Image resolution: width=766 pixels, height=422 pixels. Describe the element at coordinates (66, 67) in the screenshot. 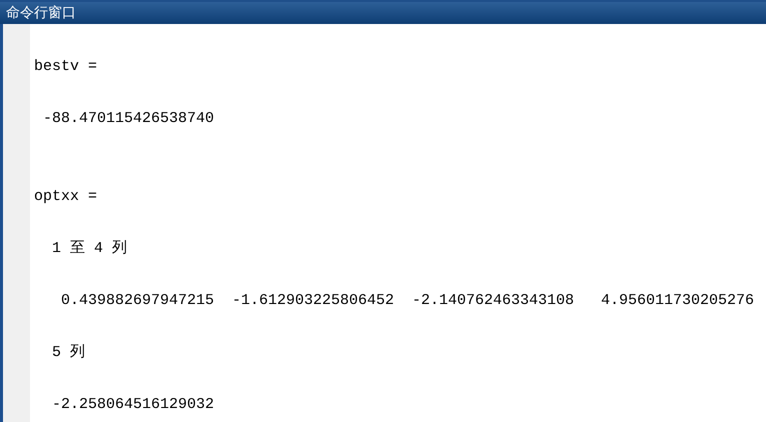

I see `variable-label: bestv =` at that location.